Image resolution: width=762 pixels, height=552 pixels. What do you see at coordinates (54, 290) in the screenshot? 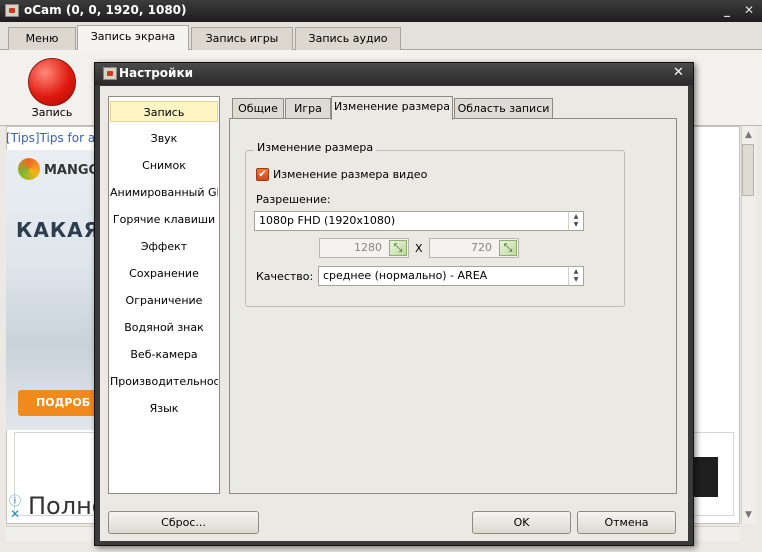
I see `ad-banner` at bounding box center [54, 290].